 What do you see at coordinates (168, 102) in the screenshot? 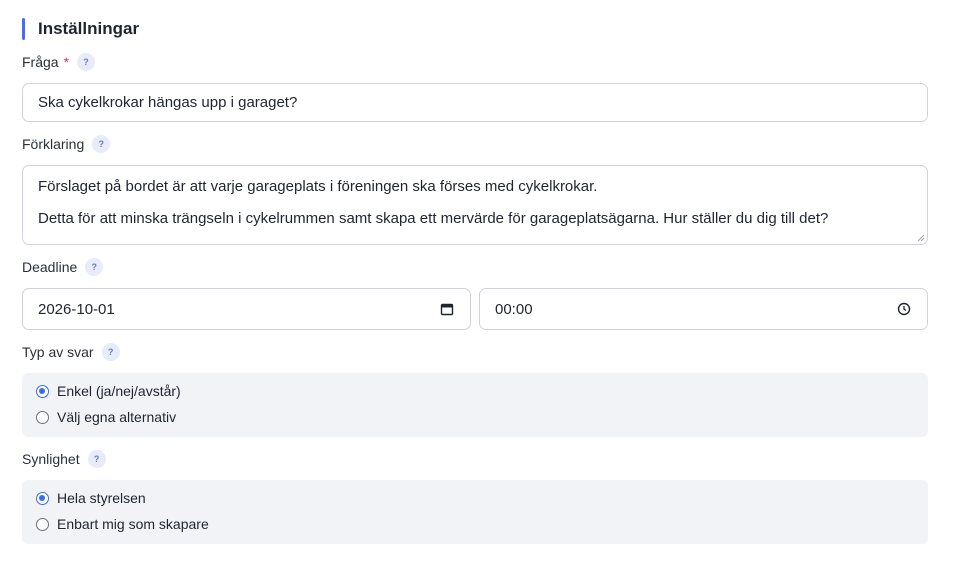
I see `question-input-value: Ska cykelkrokar hängas upp i garaget?` at bounding box center [168, 102].